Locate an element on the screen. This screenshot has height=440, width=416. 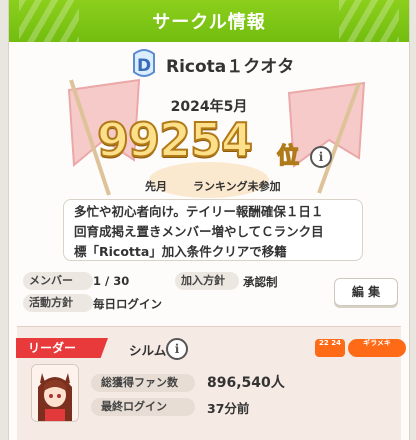
description-line: 多忙や初心者向け。テイリー報酬確保１日１ is located at coordinates (199, 211).